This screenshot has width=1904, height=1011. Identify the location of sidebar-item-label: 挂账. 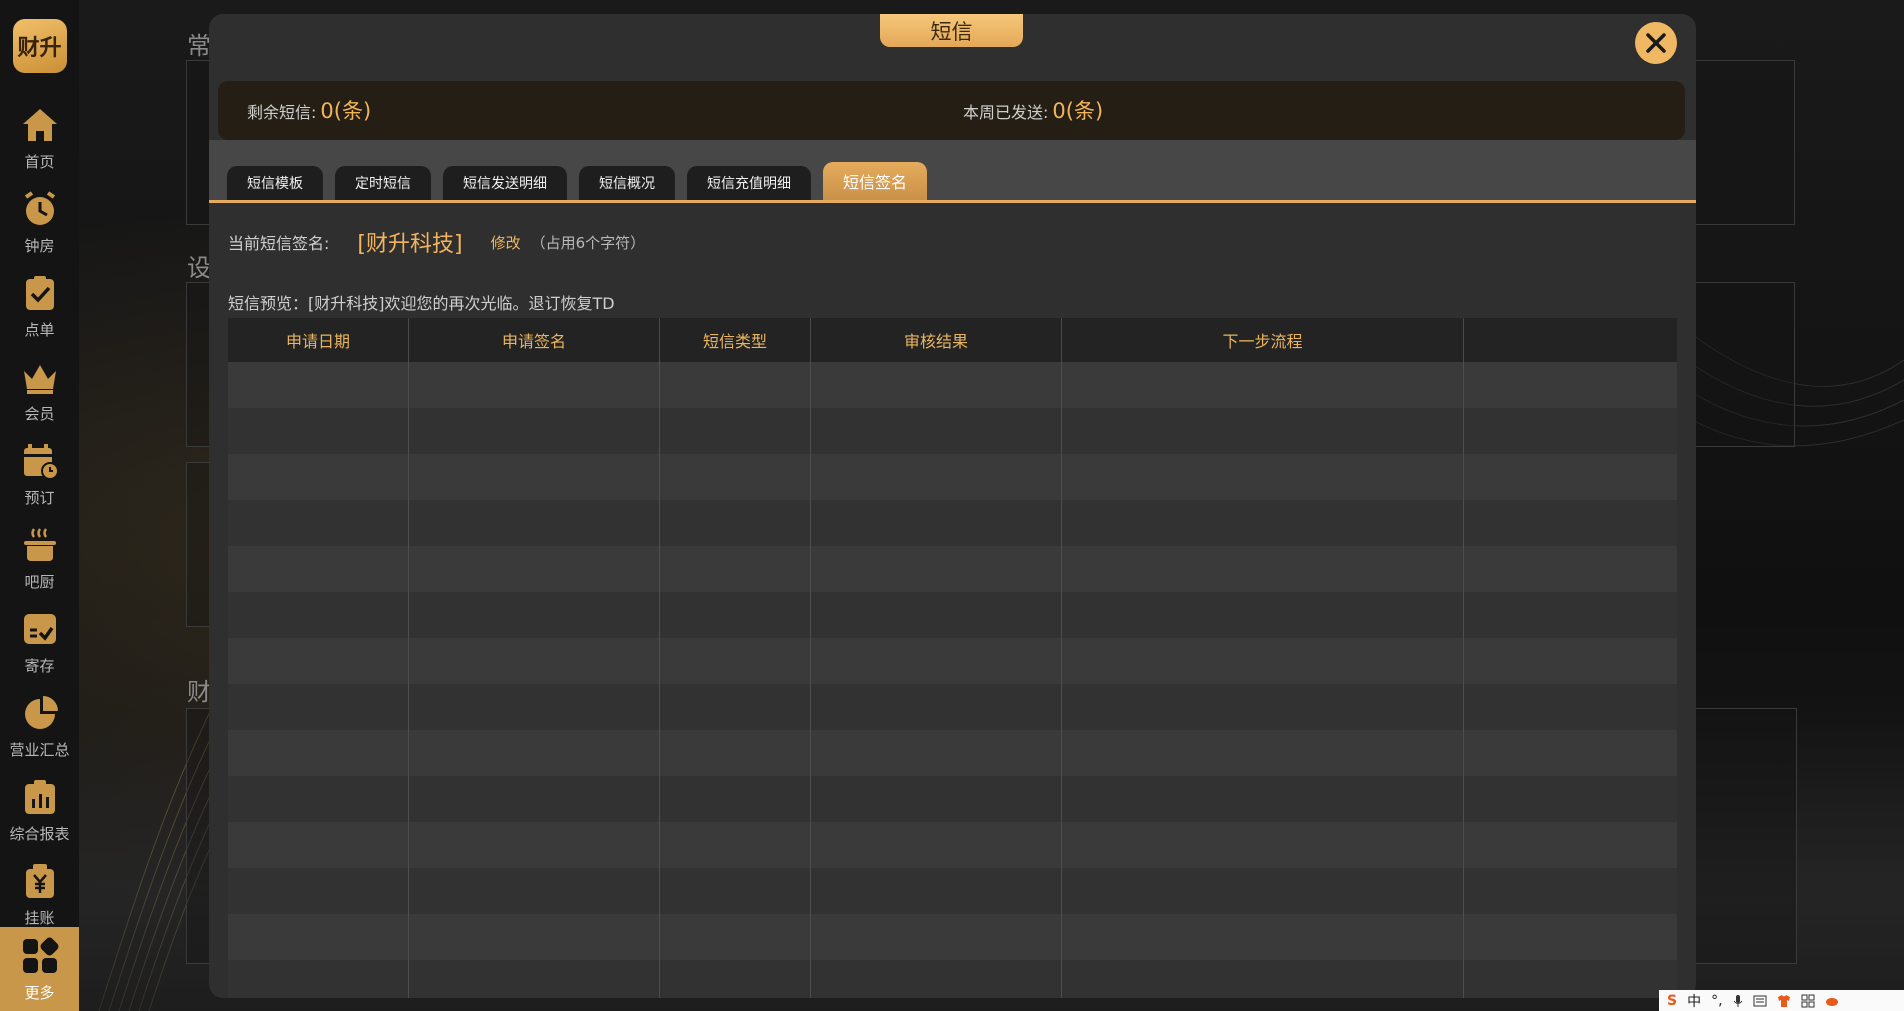
(39, 917).